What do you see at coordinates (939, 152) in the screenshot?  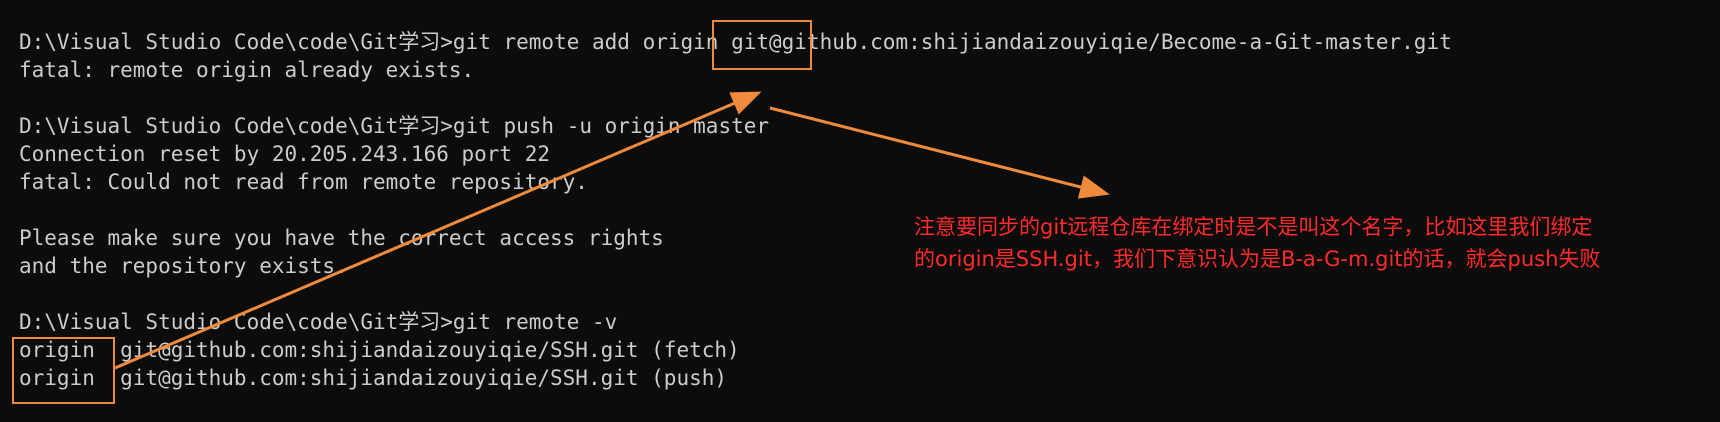 I see `arrow-to-note` at bounding box center [939, 152].